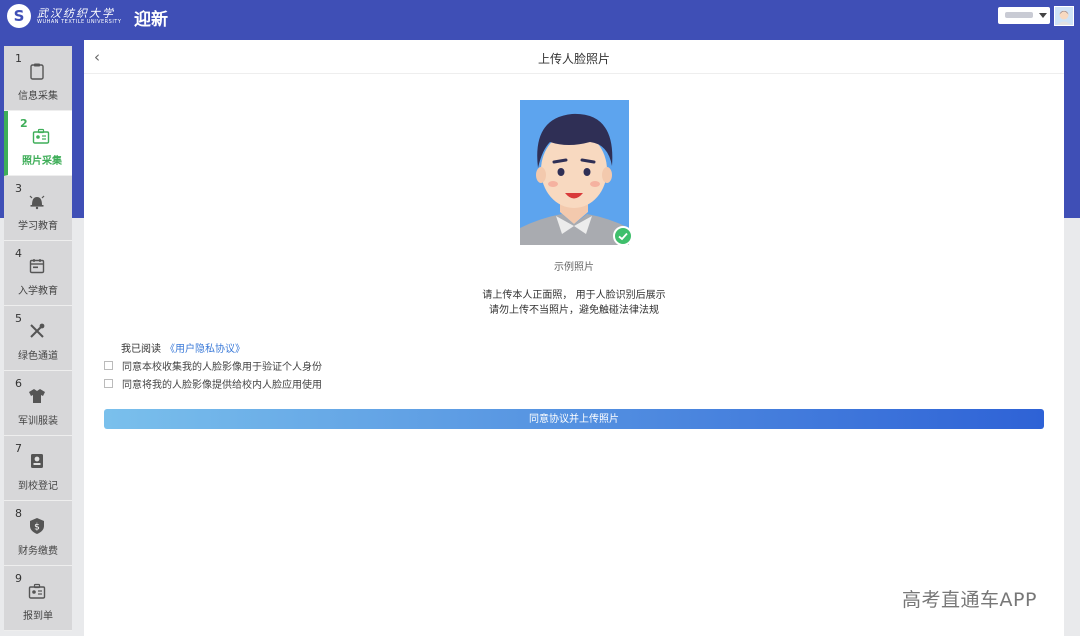  I want to click on photo-caption: 示例照片, so click(574, 267).